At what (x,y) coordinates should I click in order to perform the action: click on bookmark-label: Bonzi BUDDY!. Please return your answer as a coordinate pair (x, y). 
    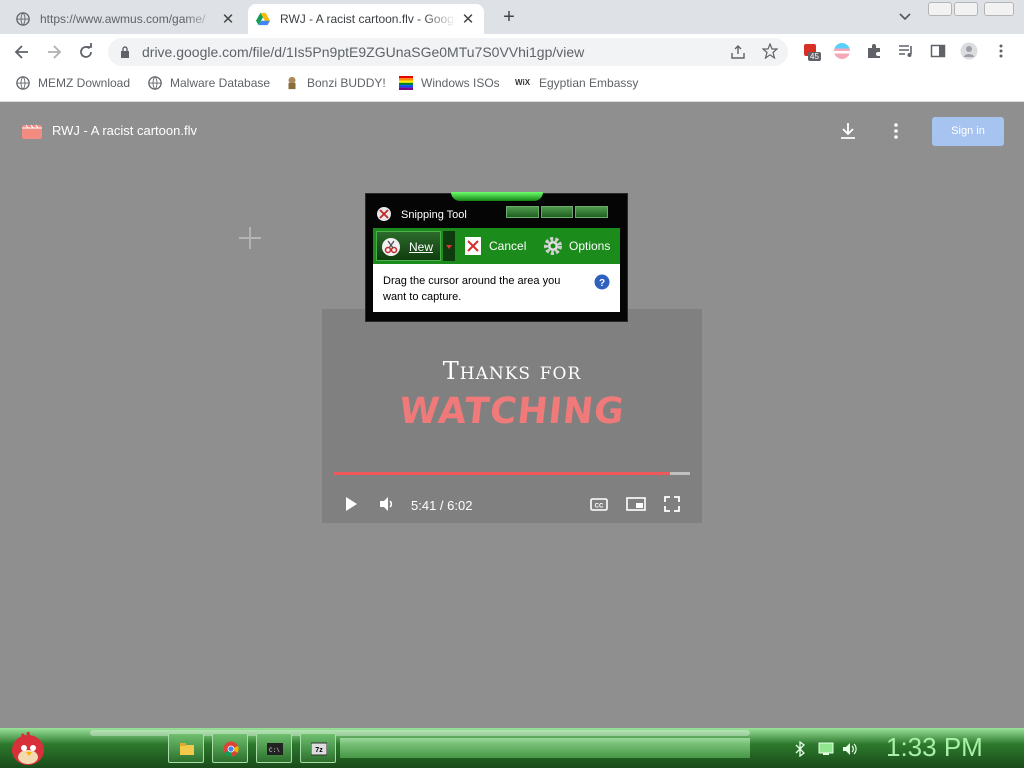
    Looking at the image, I should click on (346, 83).